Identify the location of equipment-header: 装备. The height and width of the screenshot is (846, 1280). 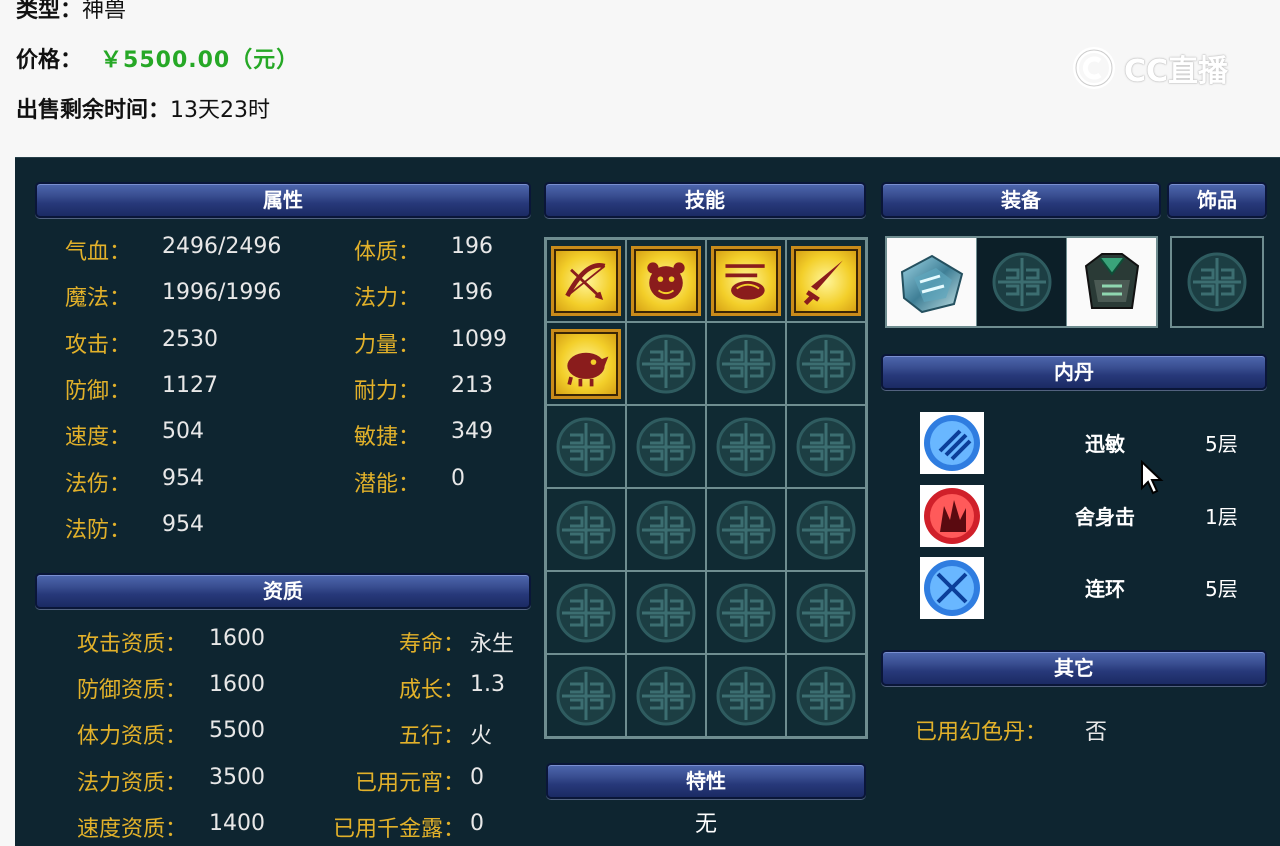
(1021, 200).